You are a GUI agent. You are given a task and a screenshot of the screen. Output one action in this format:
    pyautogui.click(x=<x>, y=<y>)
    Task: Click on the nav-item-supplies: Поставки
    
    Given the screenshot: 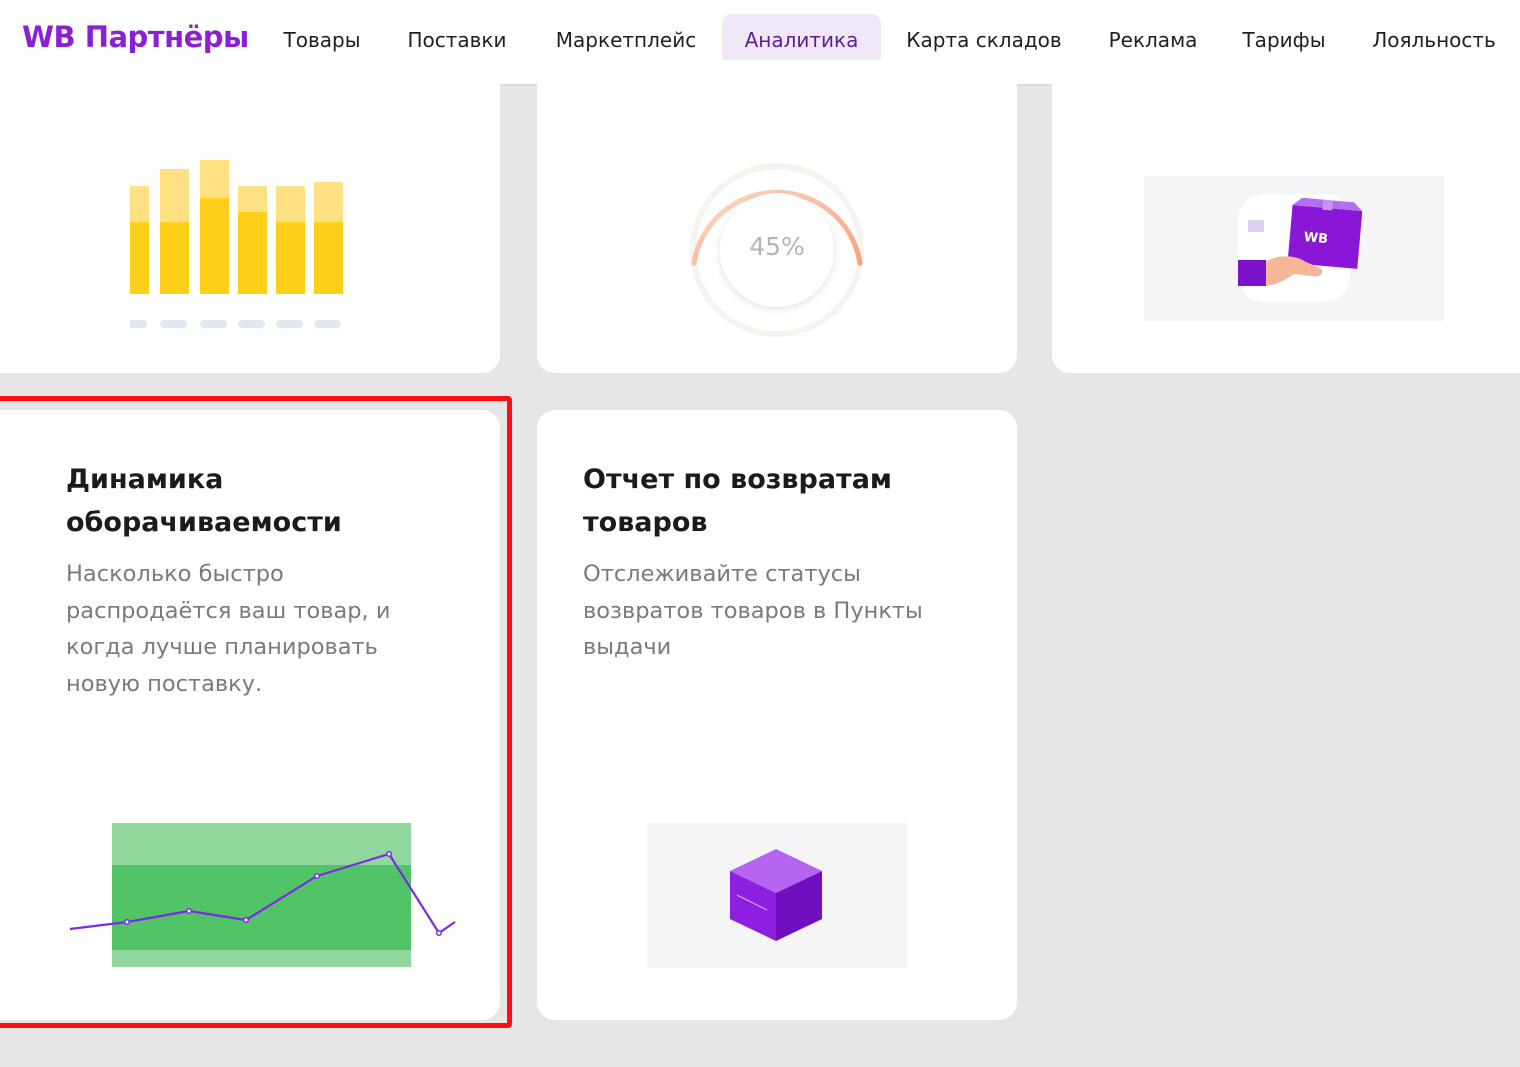 What is the action you would take?
    pyautogui.click(x=457, y=40)
    